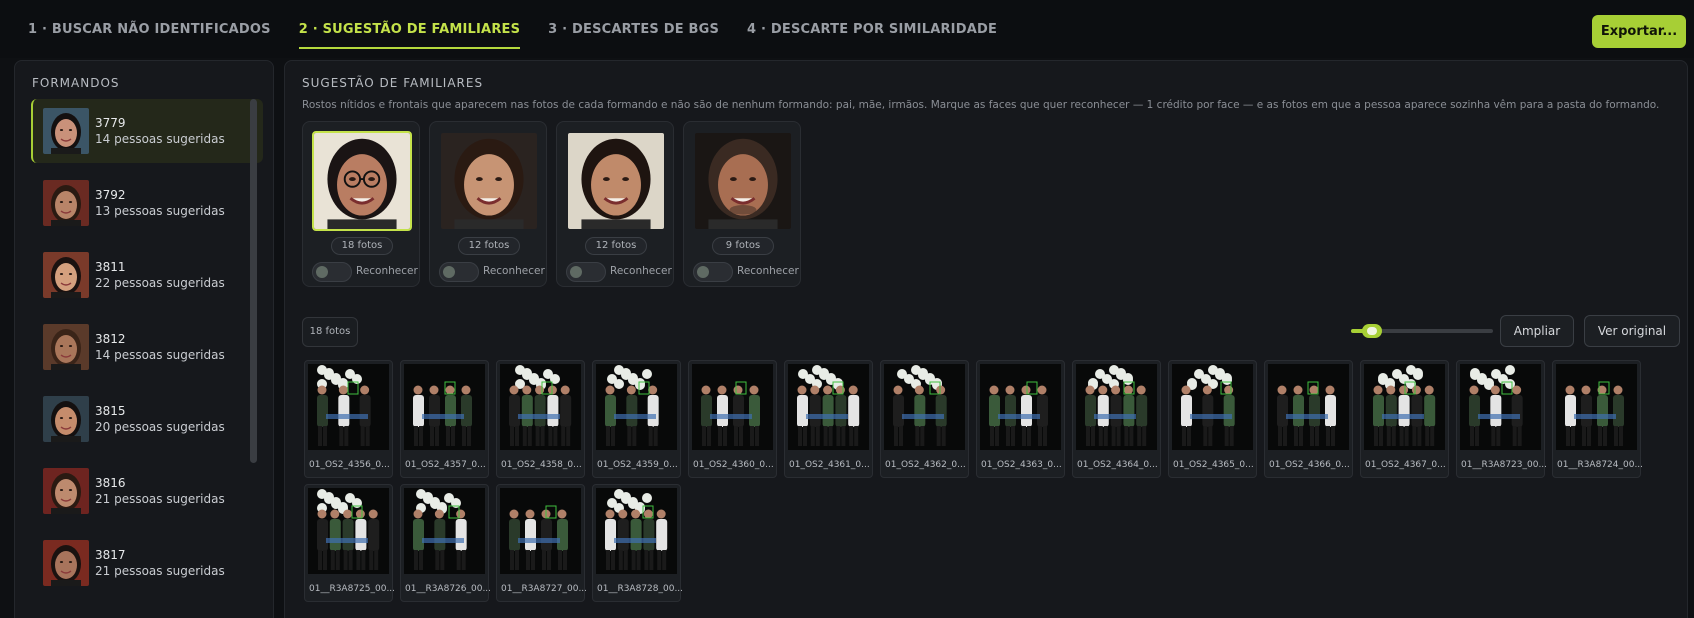  Describe the element at coordinates (76, 83) in the screenshot. I see `sidebar-title: FORMANDOS` at that location.